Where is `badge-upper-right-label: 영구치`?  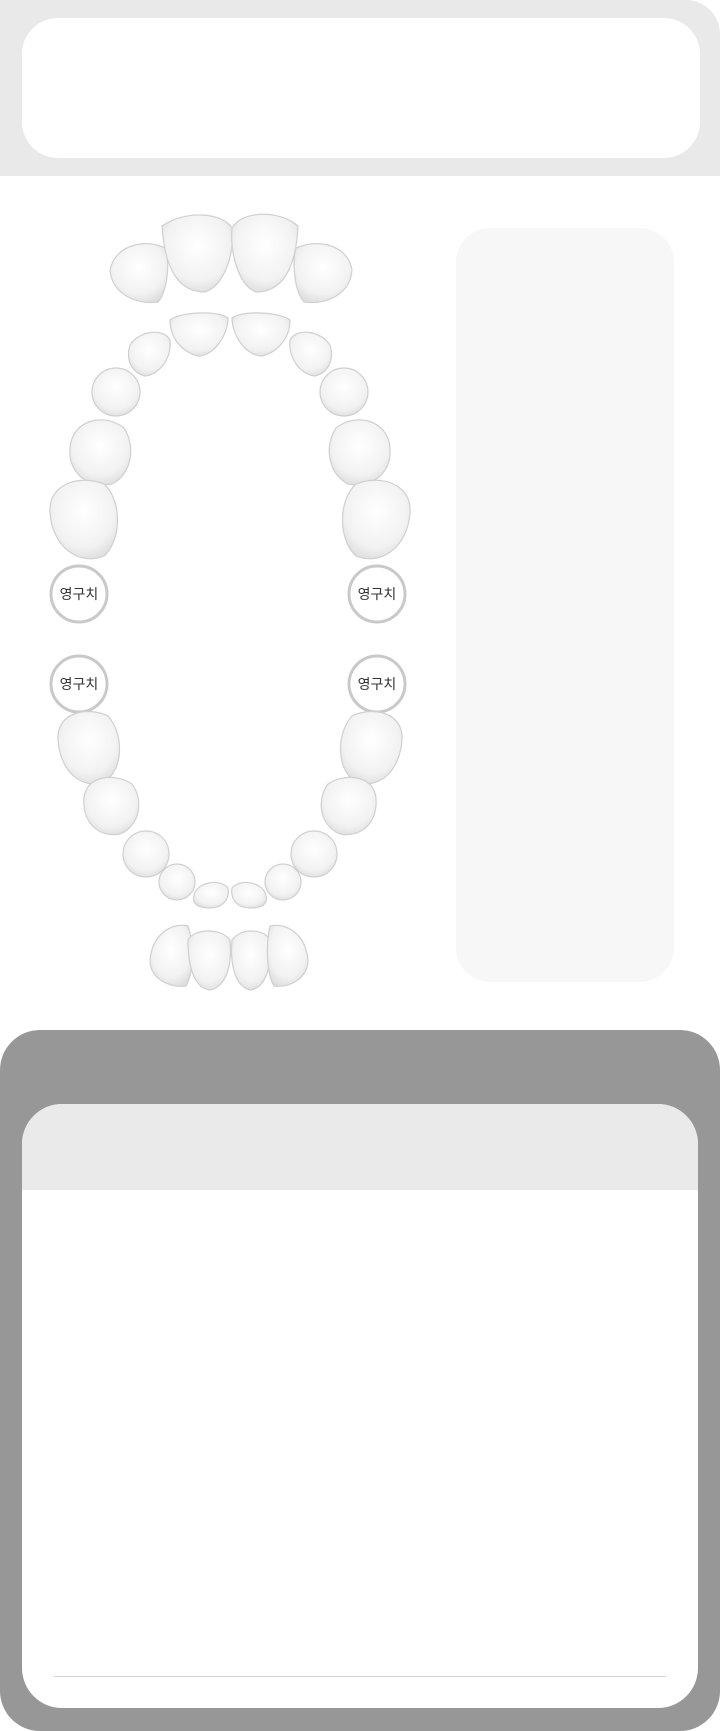 badge-upper-right-label: 영구치 is located at coordinates (79, 595).